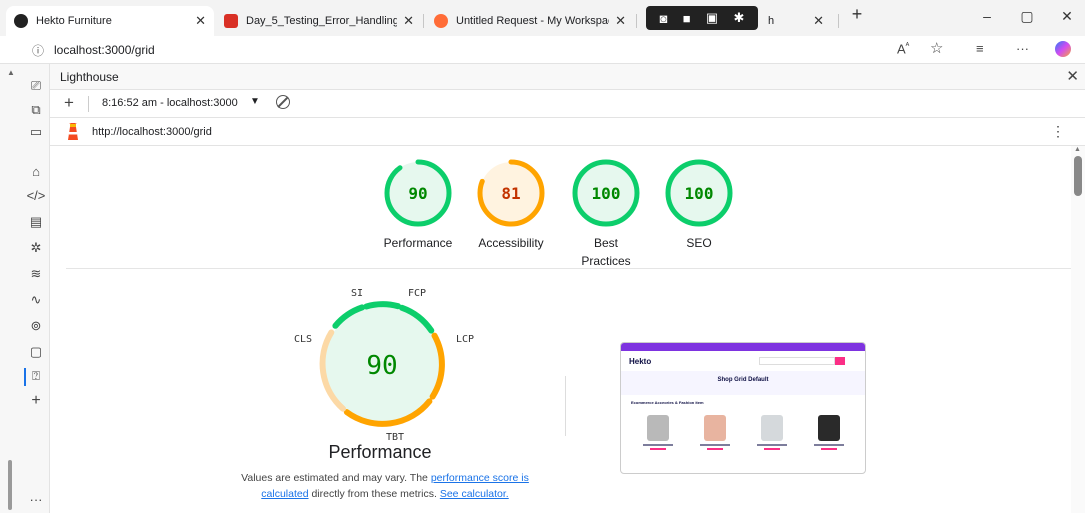 The height and width of the screenshot is (513, 1085). What do you see at coordinates (104, 50) in the screenshot?
I see `address-input: localhost:3000/grid` at bounding box center [104, 50].